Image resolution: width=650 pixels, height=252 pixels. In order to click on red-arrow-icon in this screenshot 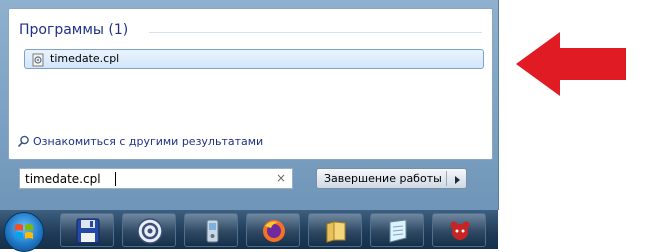, I will do `click(571, 64)`.